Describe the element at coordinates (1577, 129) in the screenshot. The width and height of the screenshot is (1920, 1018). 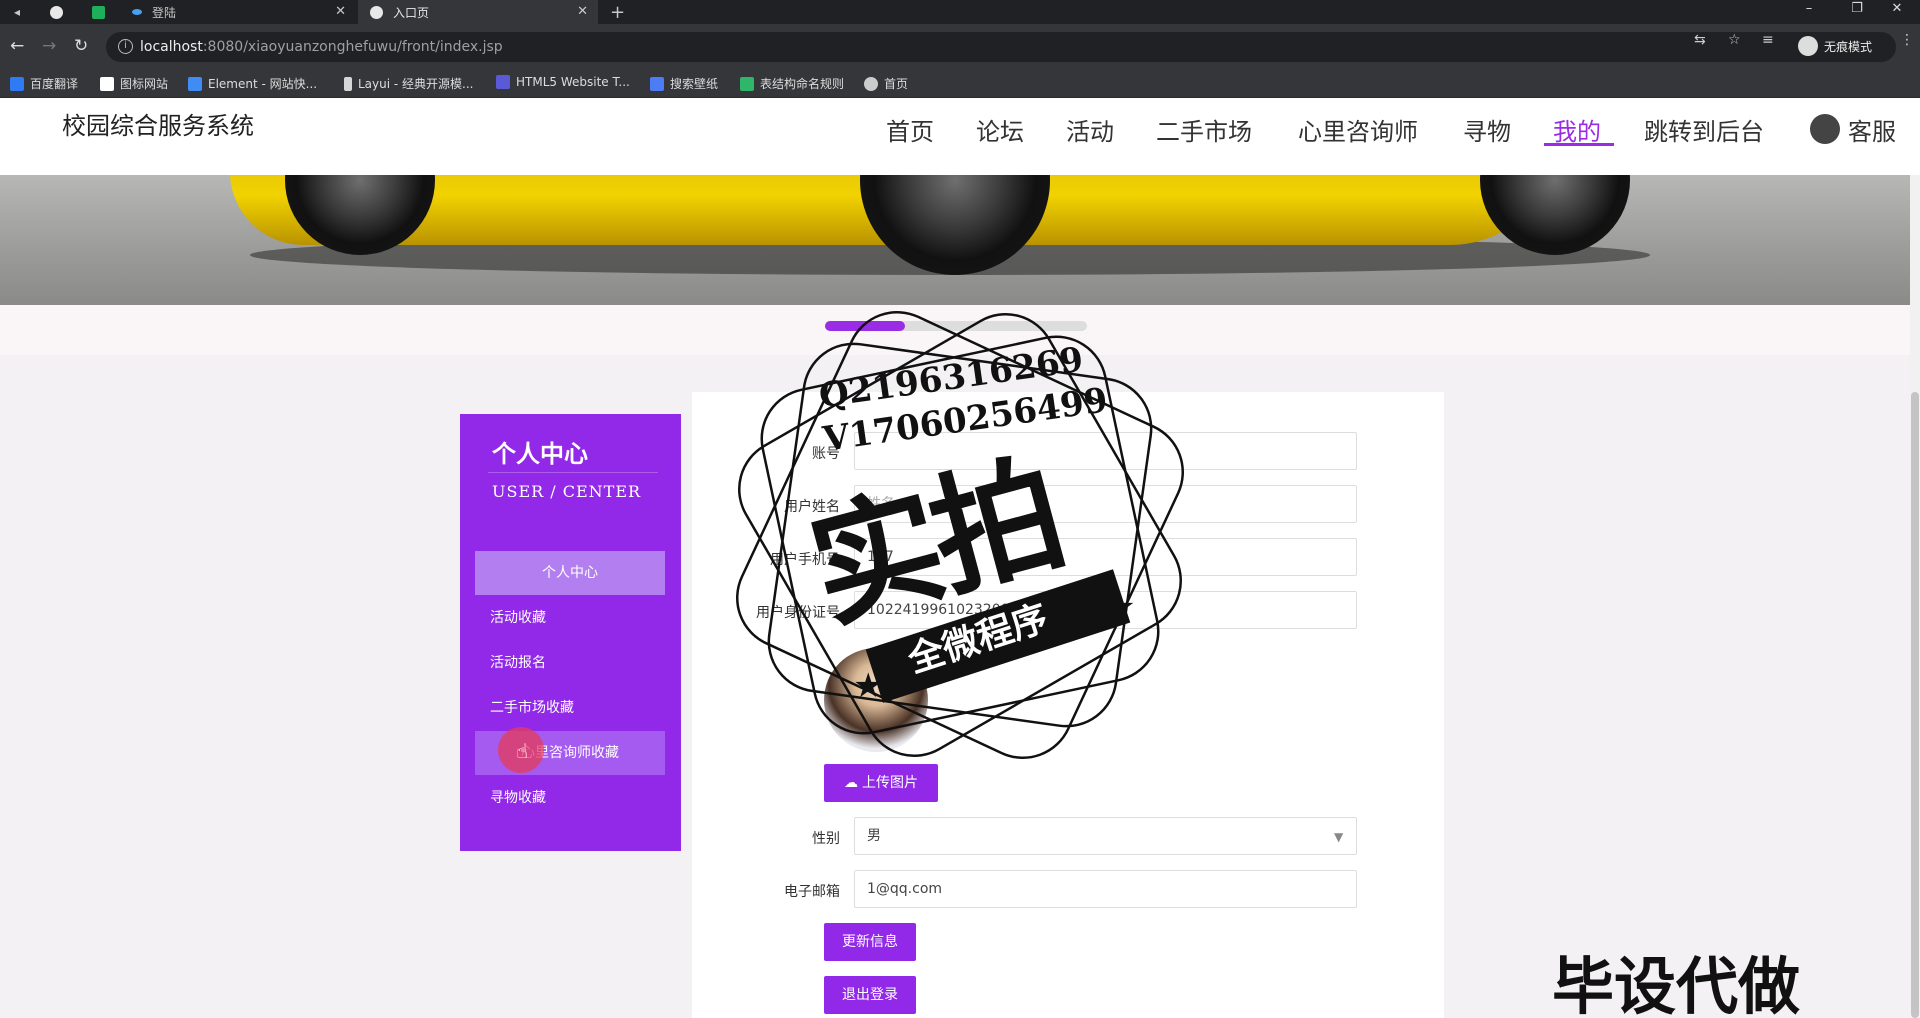
I see `nav-mine: 我的` at that location.